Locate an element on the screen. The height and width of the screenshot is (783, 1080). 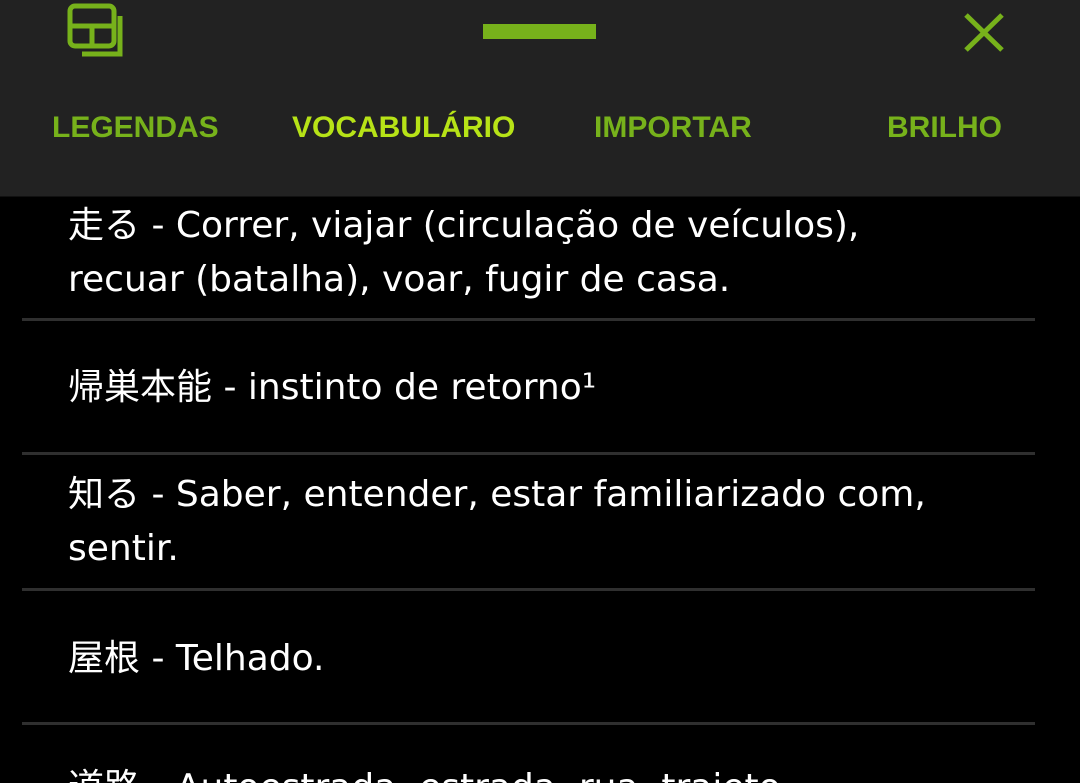
vocab-entry-line: 屋根 - Telhado. is located at coordinates (196, 658).